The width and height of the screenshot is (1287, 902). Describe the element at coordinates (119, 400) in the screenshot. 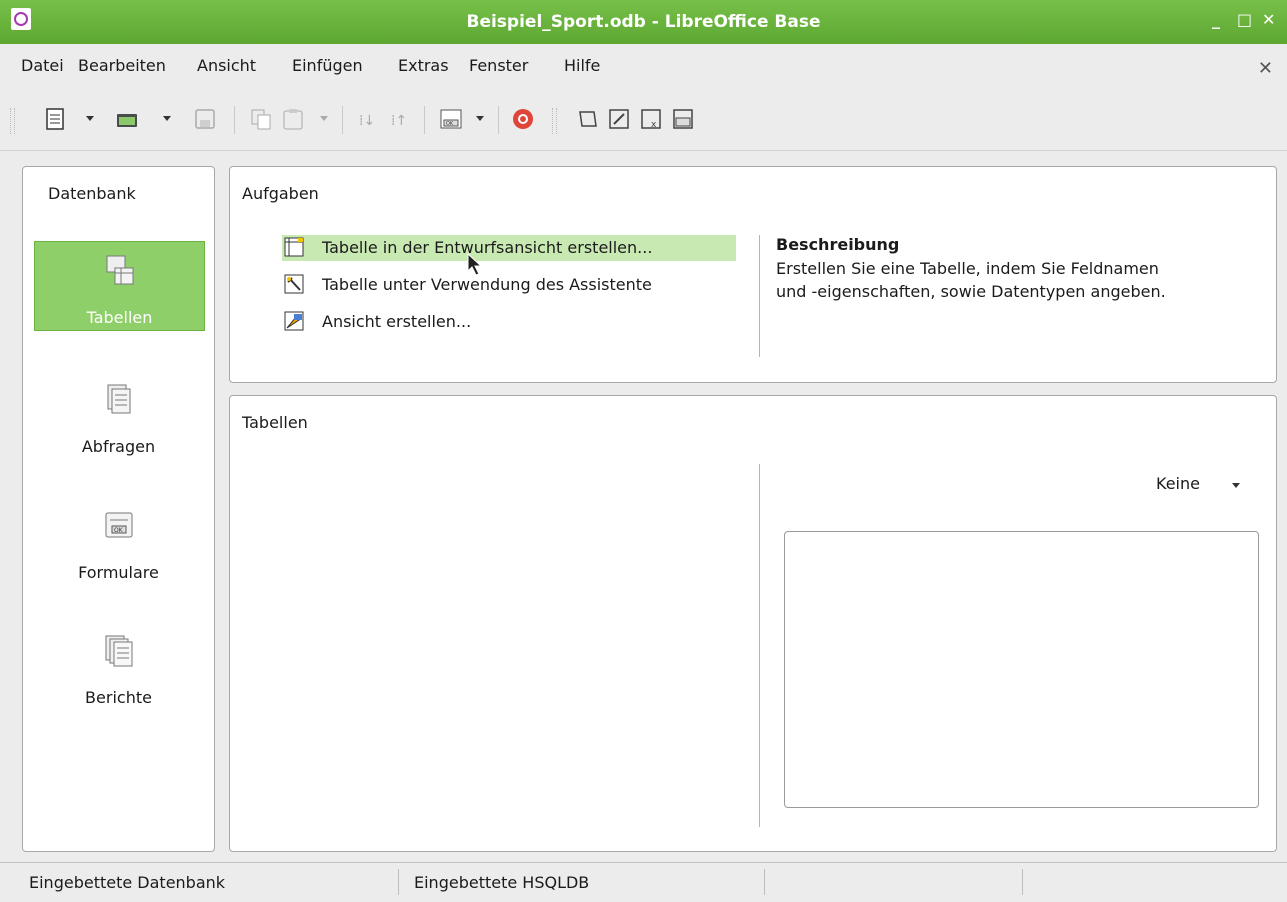

I see `queries-icon` at that location.